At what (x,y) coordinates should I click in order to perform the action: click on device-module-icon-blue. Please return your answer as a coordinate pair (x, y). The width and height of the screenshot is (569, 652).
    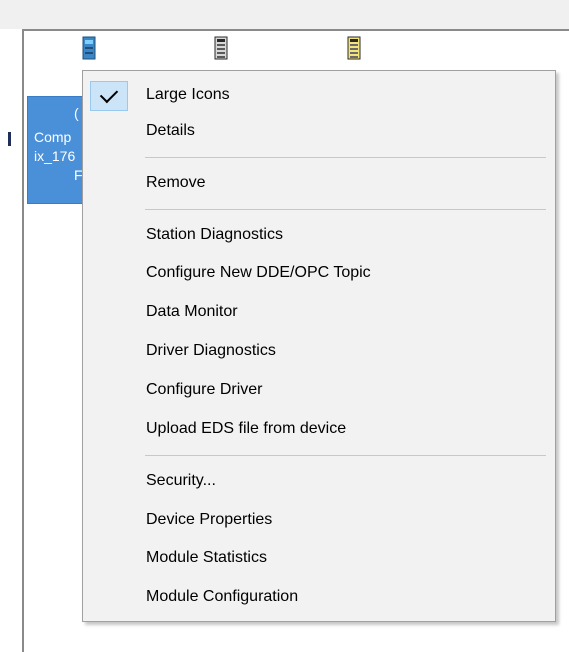
    Looking at the image, I should click on (89, 48).